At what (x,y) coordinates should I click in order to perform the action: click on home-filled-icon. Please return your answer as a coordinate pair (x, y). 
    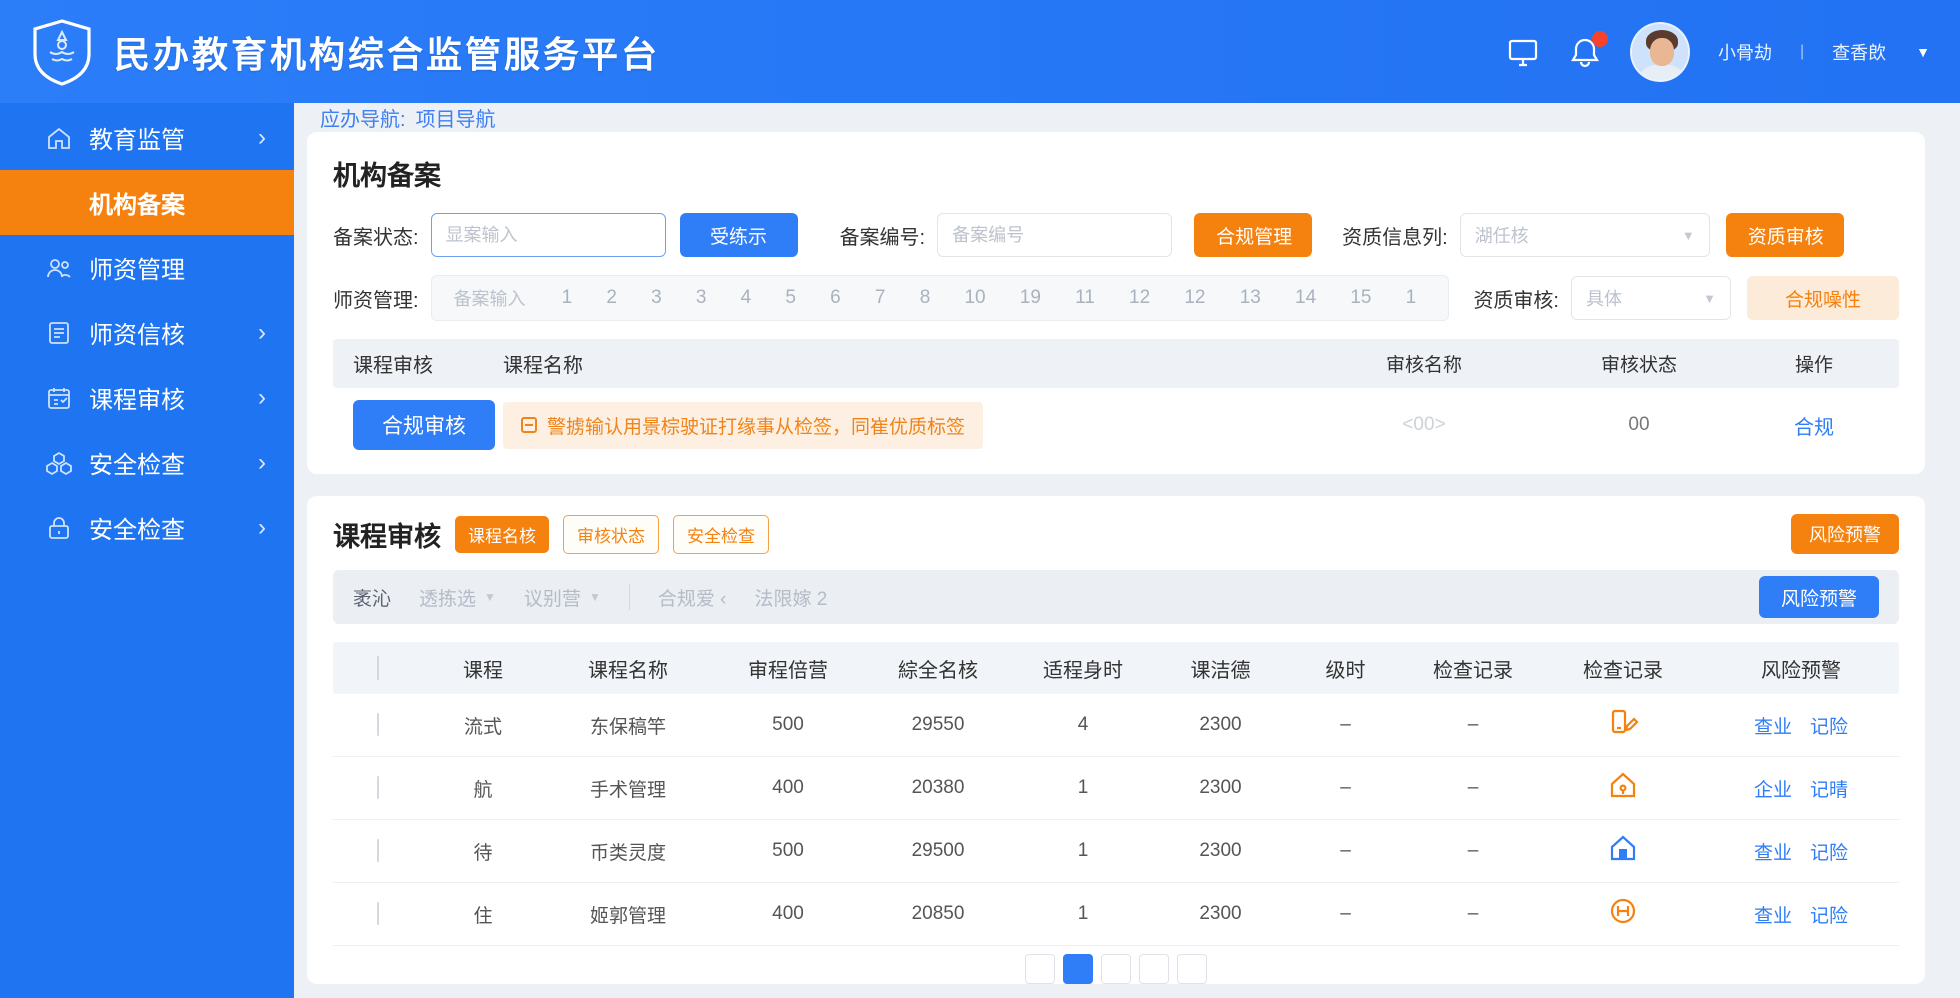
    Looking at the image, I should click on (1623, 848).